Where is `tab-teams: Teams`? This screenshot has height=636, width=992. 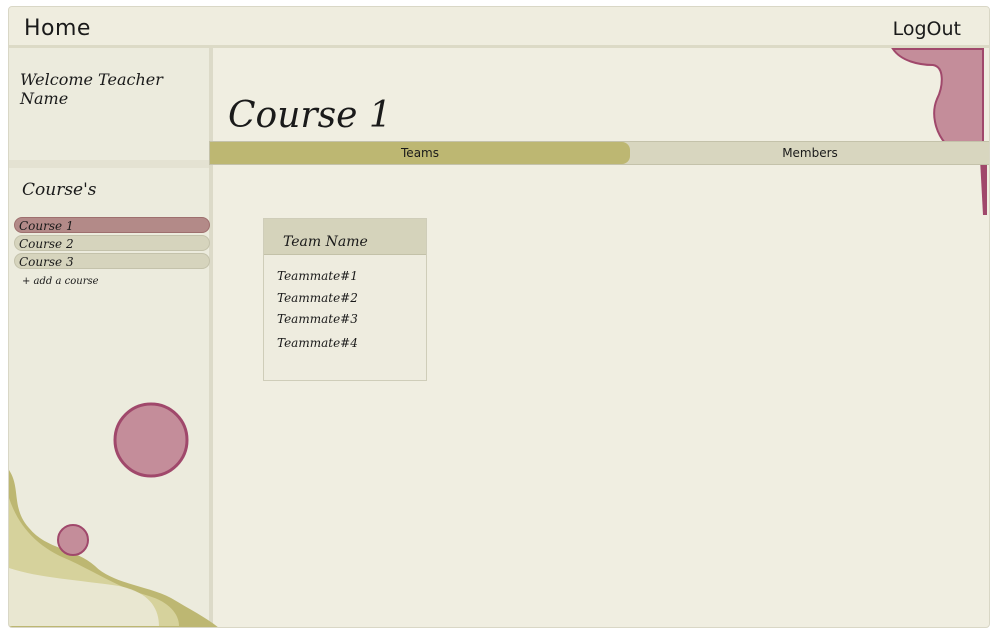
tab-teams: Teams is located at coordinates (420, 153).